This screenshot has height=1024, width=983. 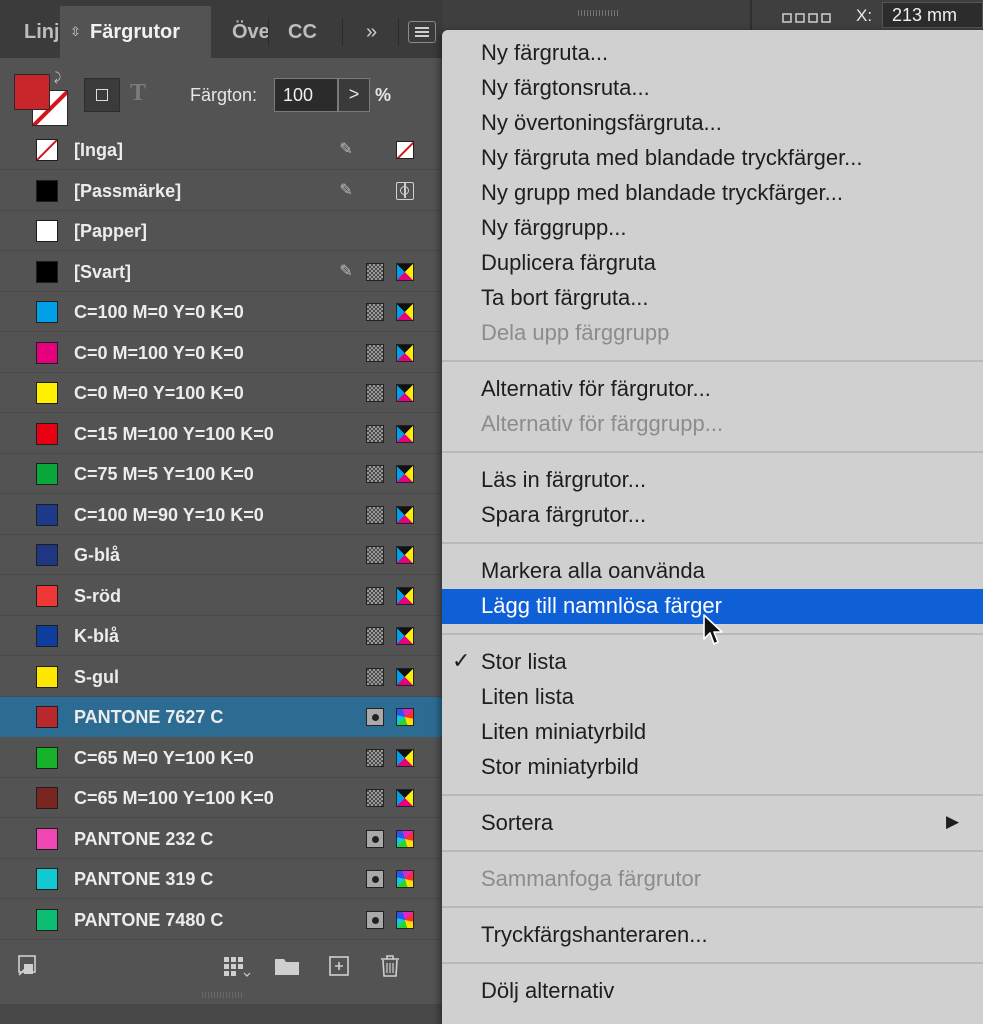 What do you see at coordinates (237, 966) in the screenshot?
I see `show-swatch-kinds-icon` at bounding box center [237, 966].